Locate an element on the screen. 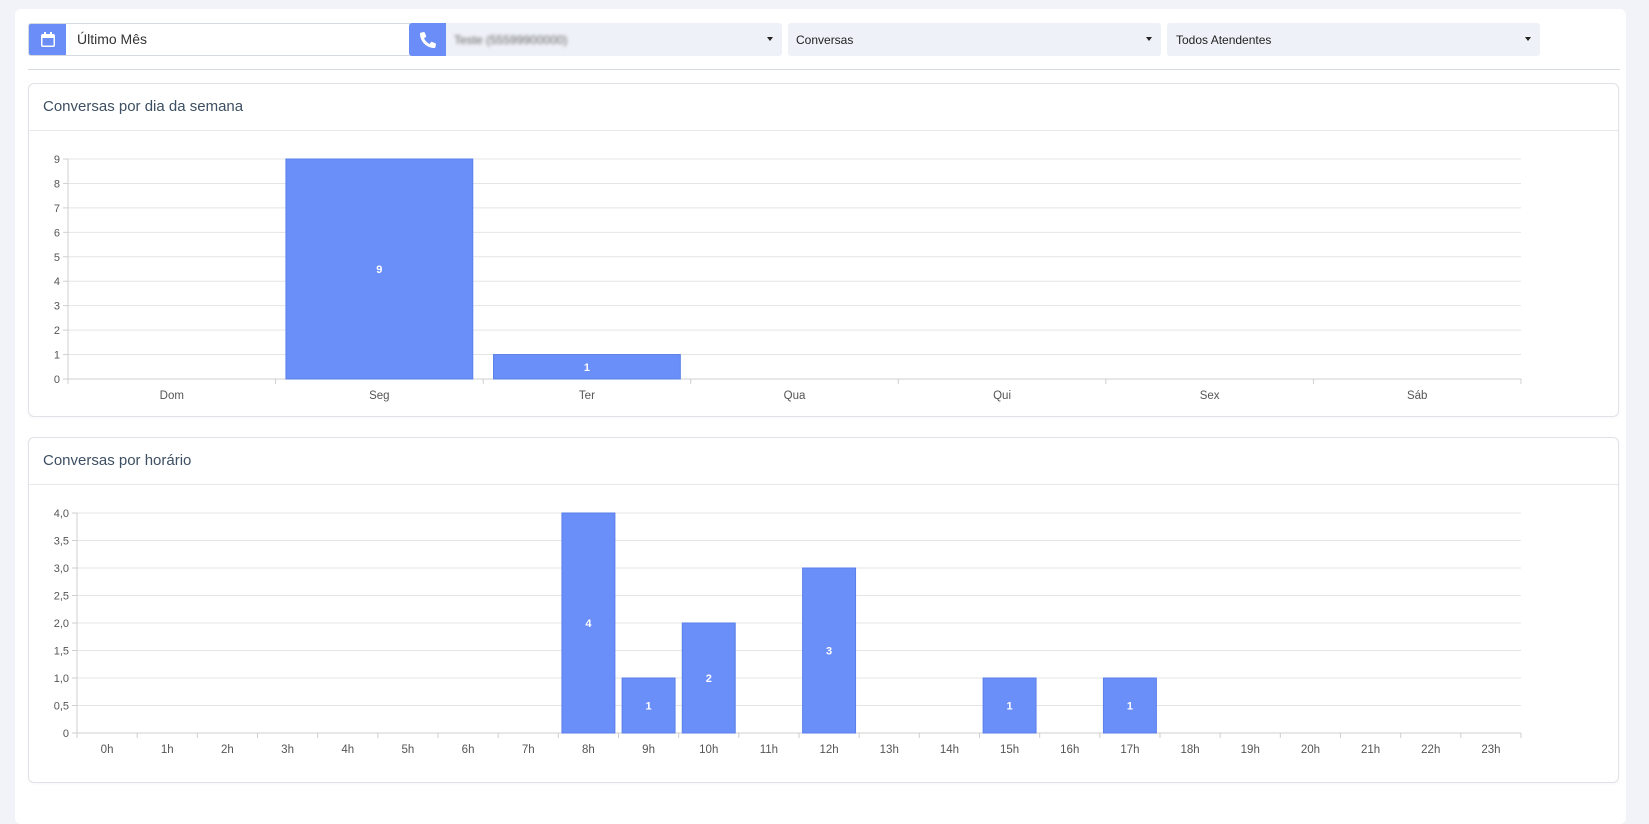 The image size is (1649, 824). x-tick-label: 8h is located at coordinates (588, 750).